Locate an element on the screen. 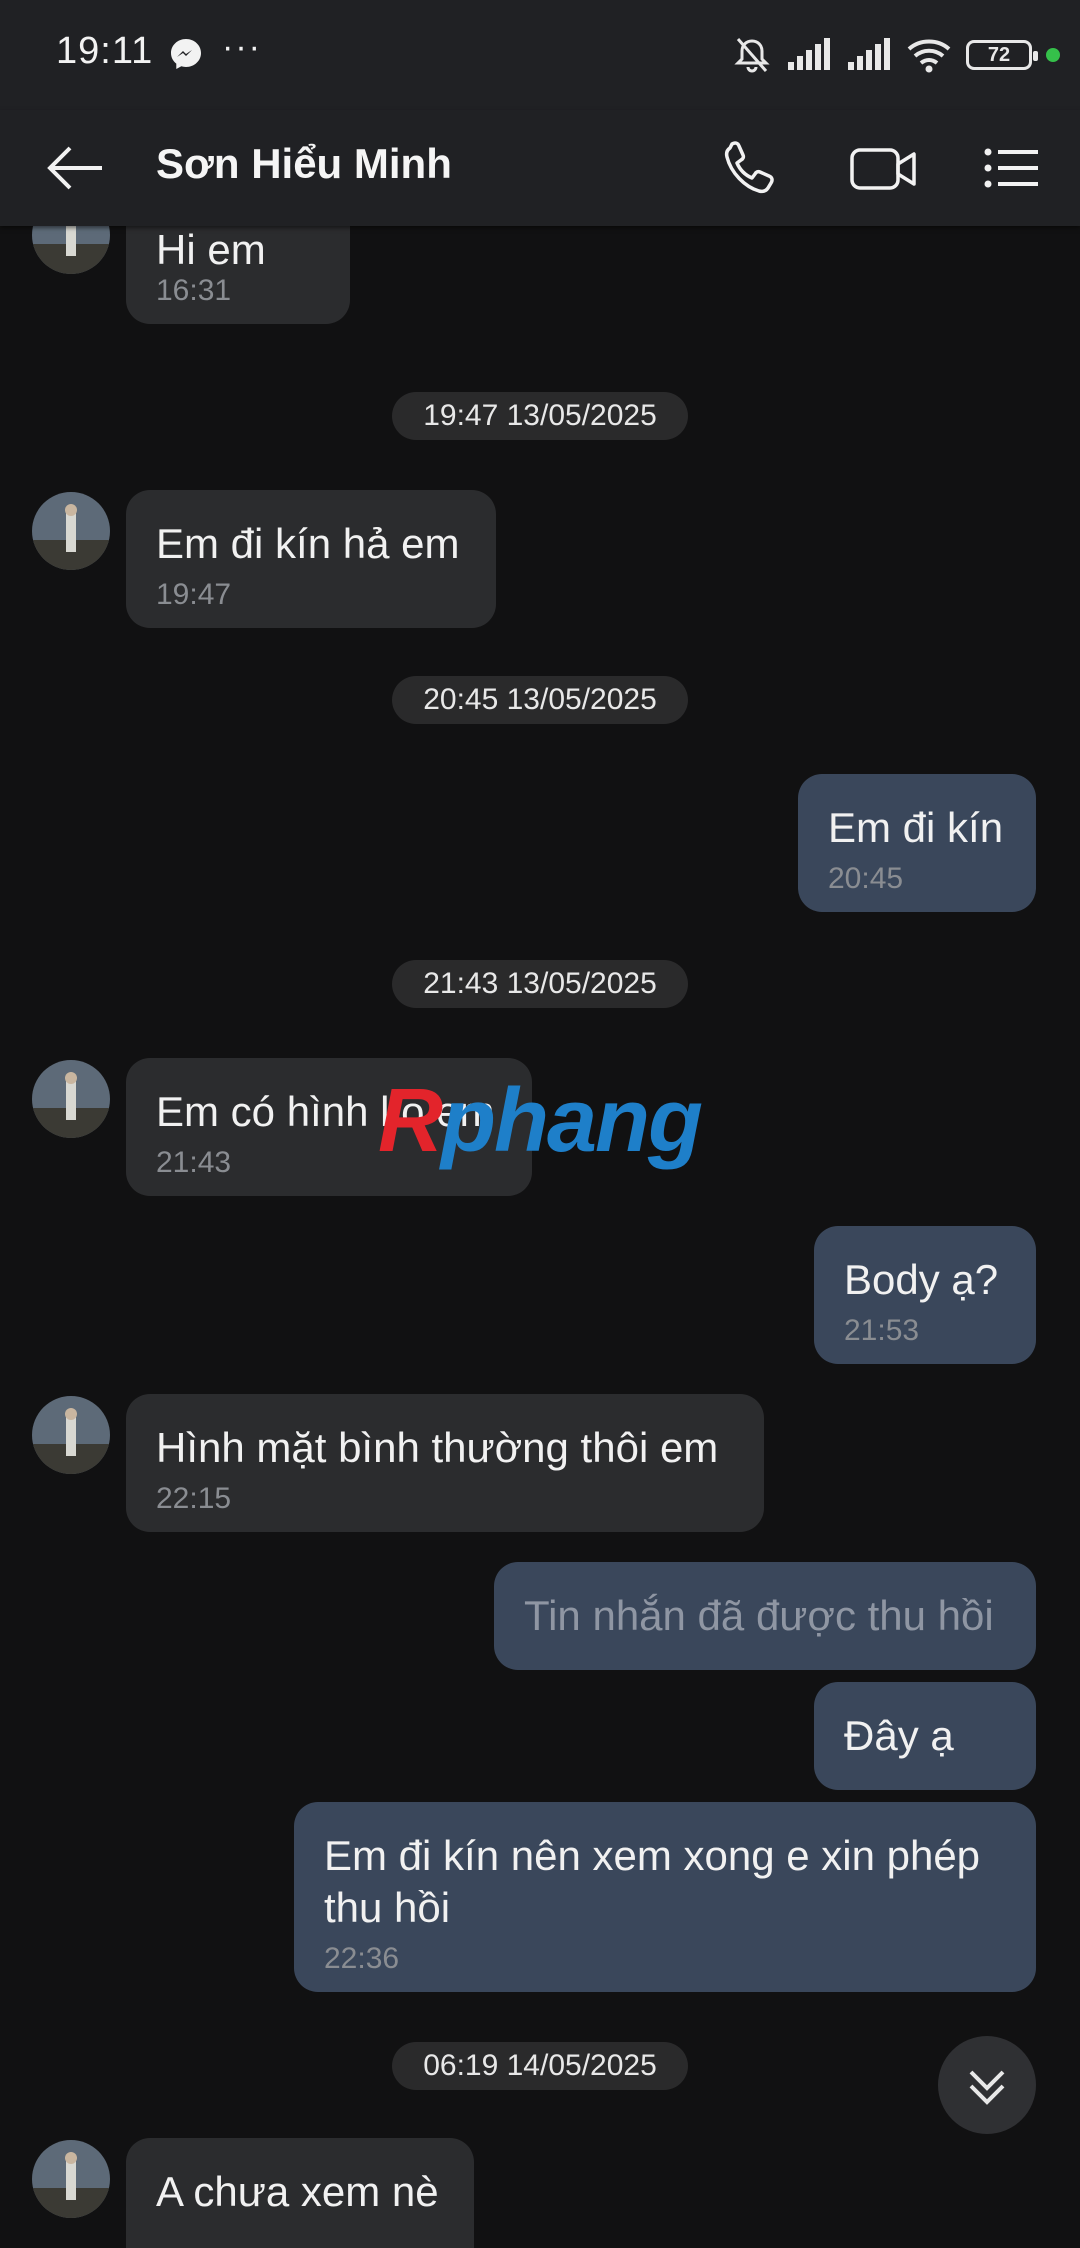  scroll-to-bottom-button is located at coordinates (987, 2085).